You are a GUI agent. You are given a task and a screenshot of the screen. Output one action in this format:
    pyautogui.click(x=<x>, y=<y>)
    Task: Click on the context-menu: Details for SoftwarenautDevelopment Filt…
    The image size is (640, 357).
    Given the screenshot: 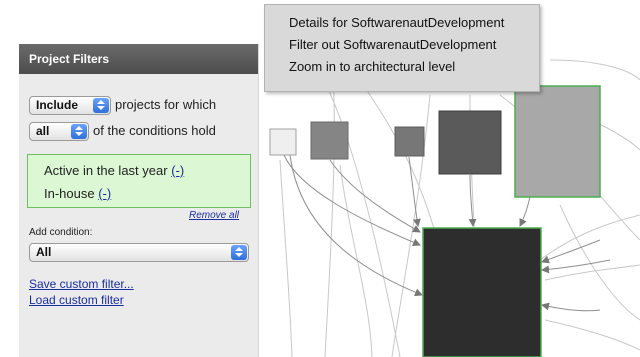 What is the action you would take?
    pyautogui.click(x=402, y=48)
    